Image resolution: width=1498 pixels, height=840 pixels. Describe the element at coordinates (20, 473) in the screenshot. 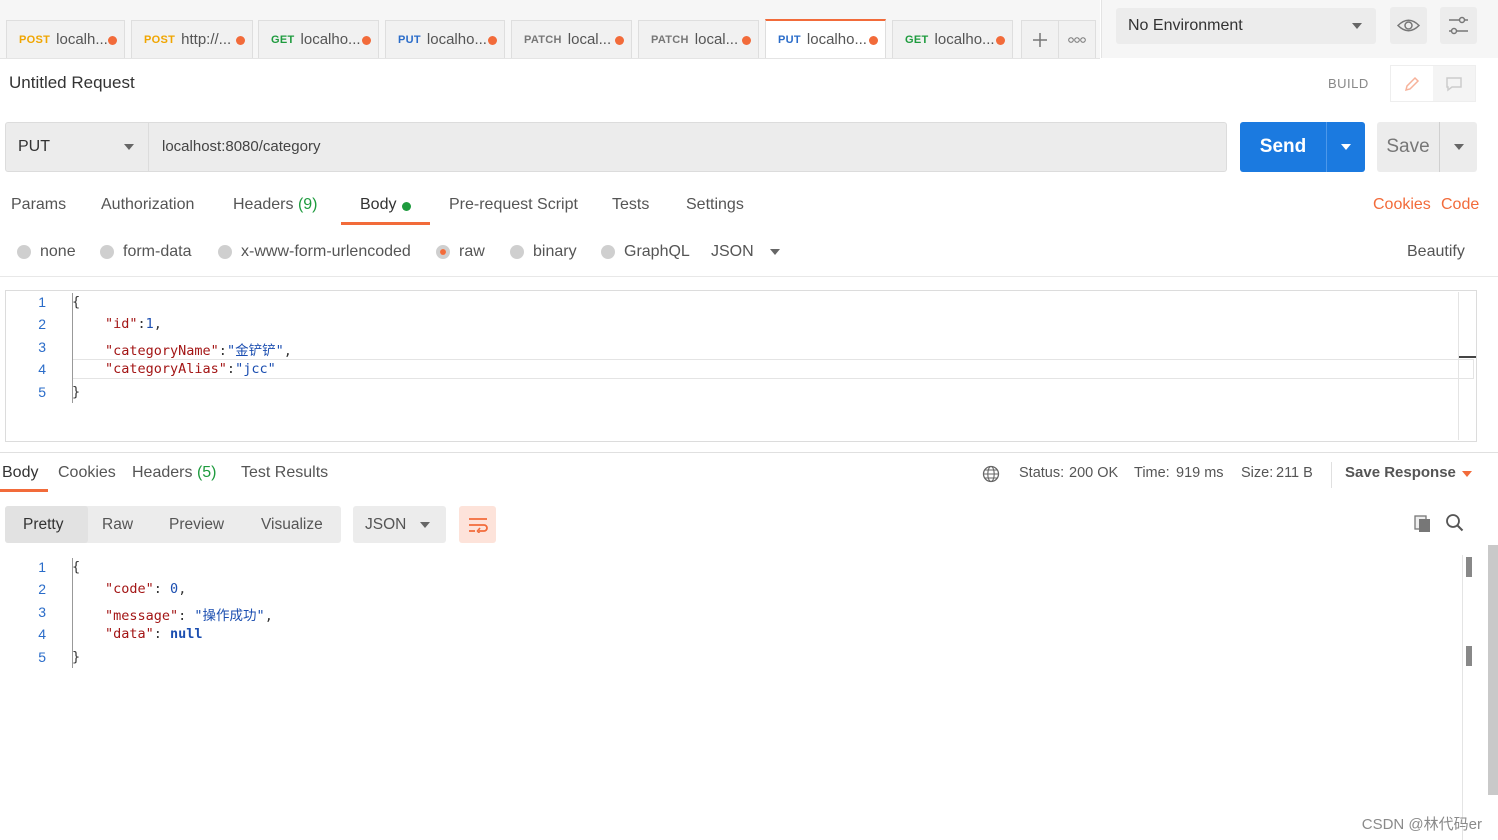

I see `response-tab-body: Body` at that location.